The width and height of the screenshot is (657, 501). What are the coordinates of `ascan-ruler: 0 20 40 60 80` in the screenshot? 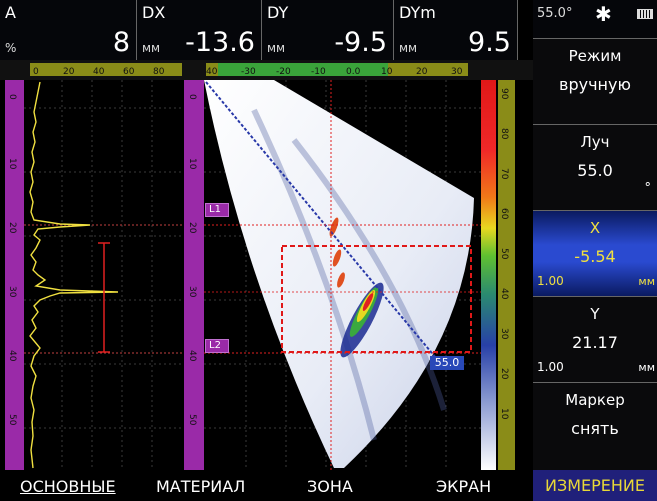 It's located at (92, 70).